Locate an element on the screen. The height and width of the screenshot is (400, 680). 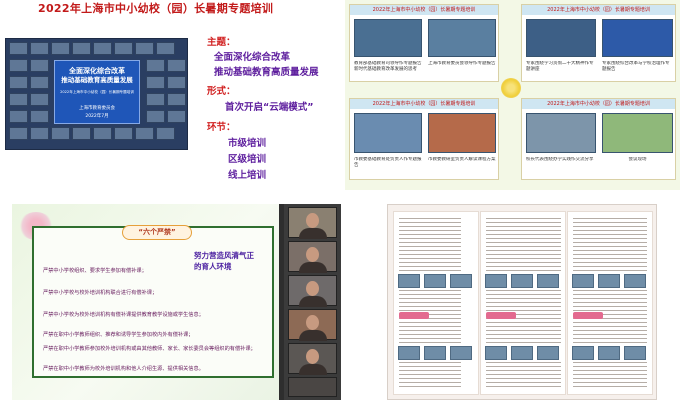
form-label: 形式： is located at coordinates (221, 91).